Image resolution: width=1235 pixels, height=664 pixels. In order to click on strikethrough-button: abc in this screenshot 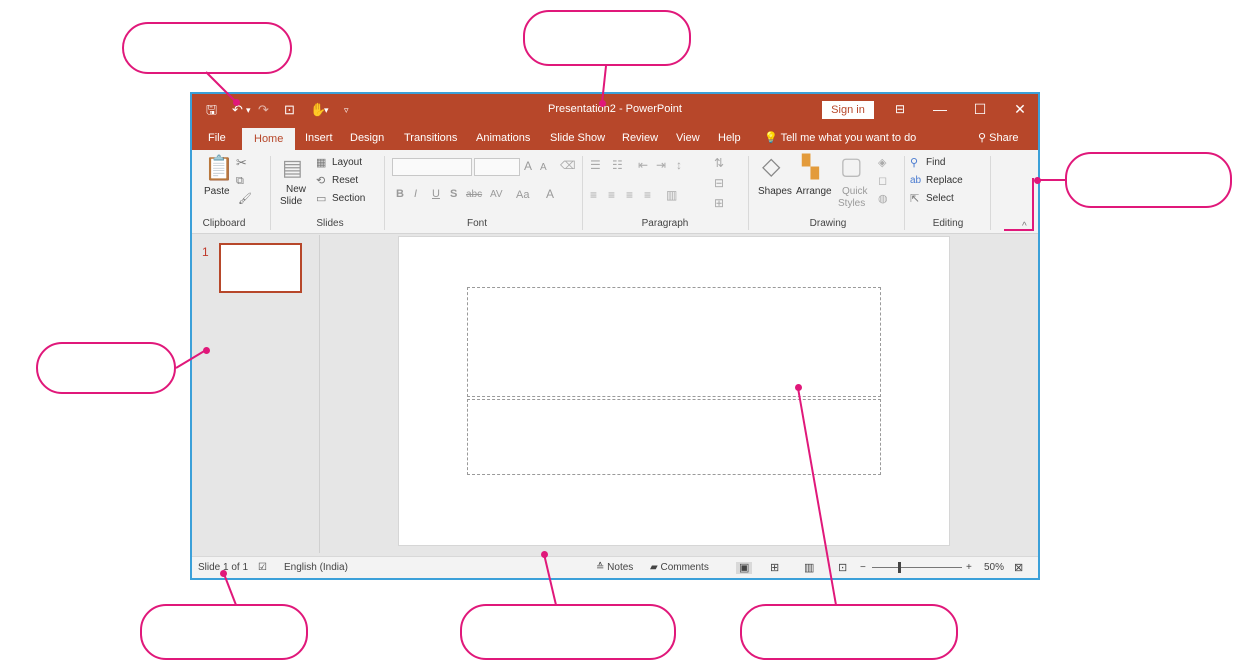, I will do `click(474, 195)`.